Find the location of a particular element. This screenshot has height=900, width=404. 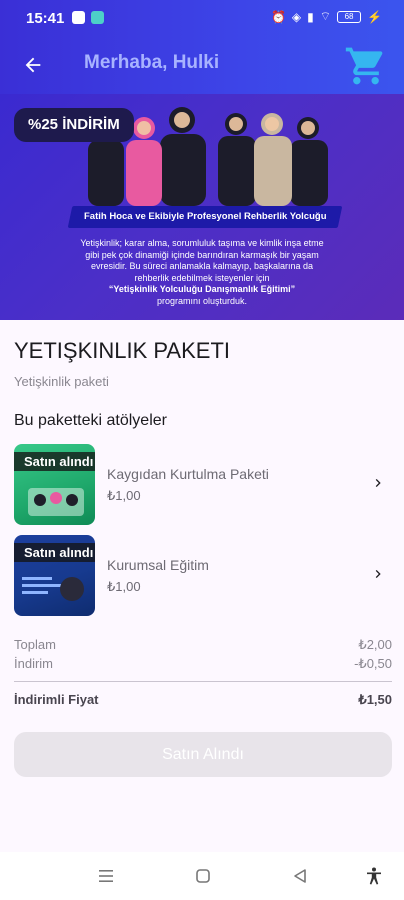

banner-line: rehberlik edebilmek isteyenler için is located at coordinates (202, 277).